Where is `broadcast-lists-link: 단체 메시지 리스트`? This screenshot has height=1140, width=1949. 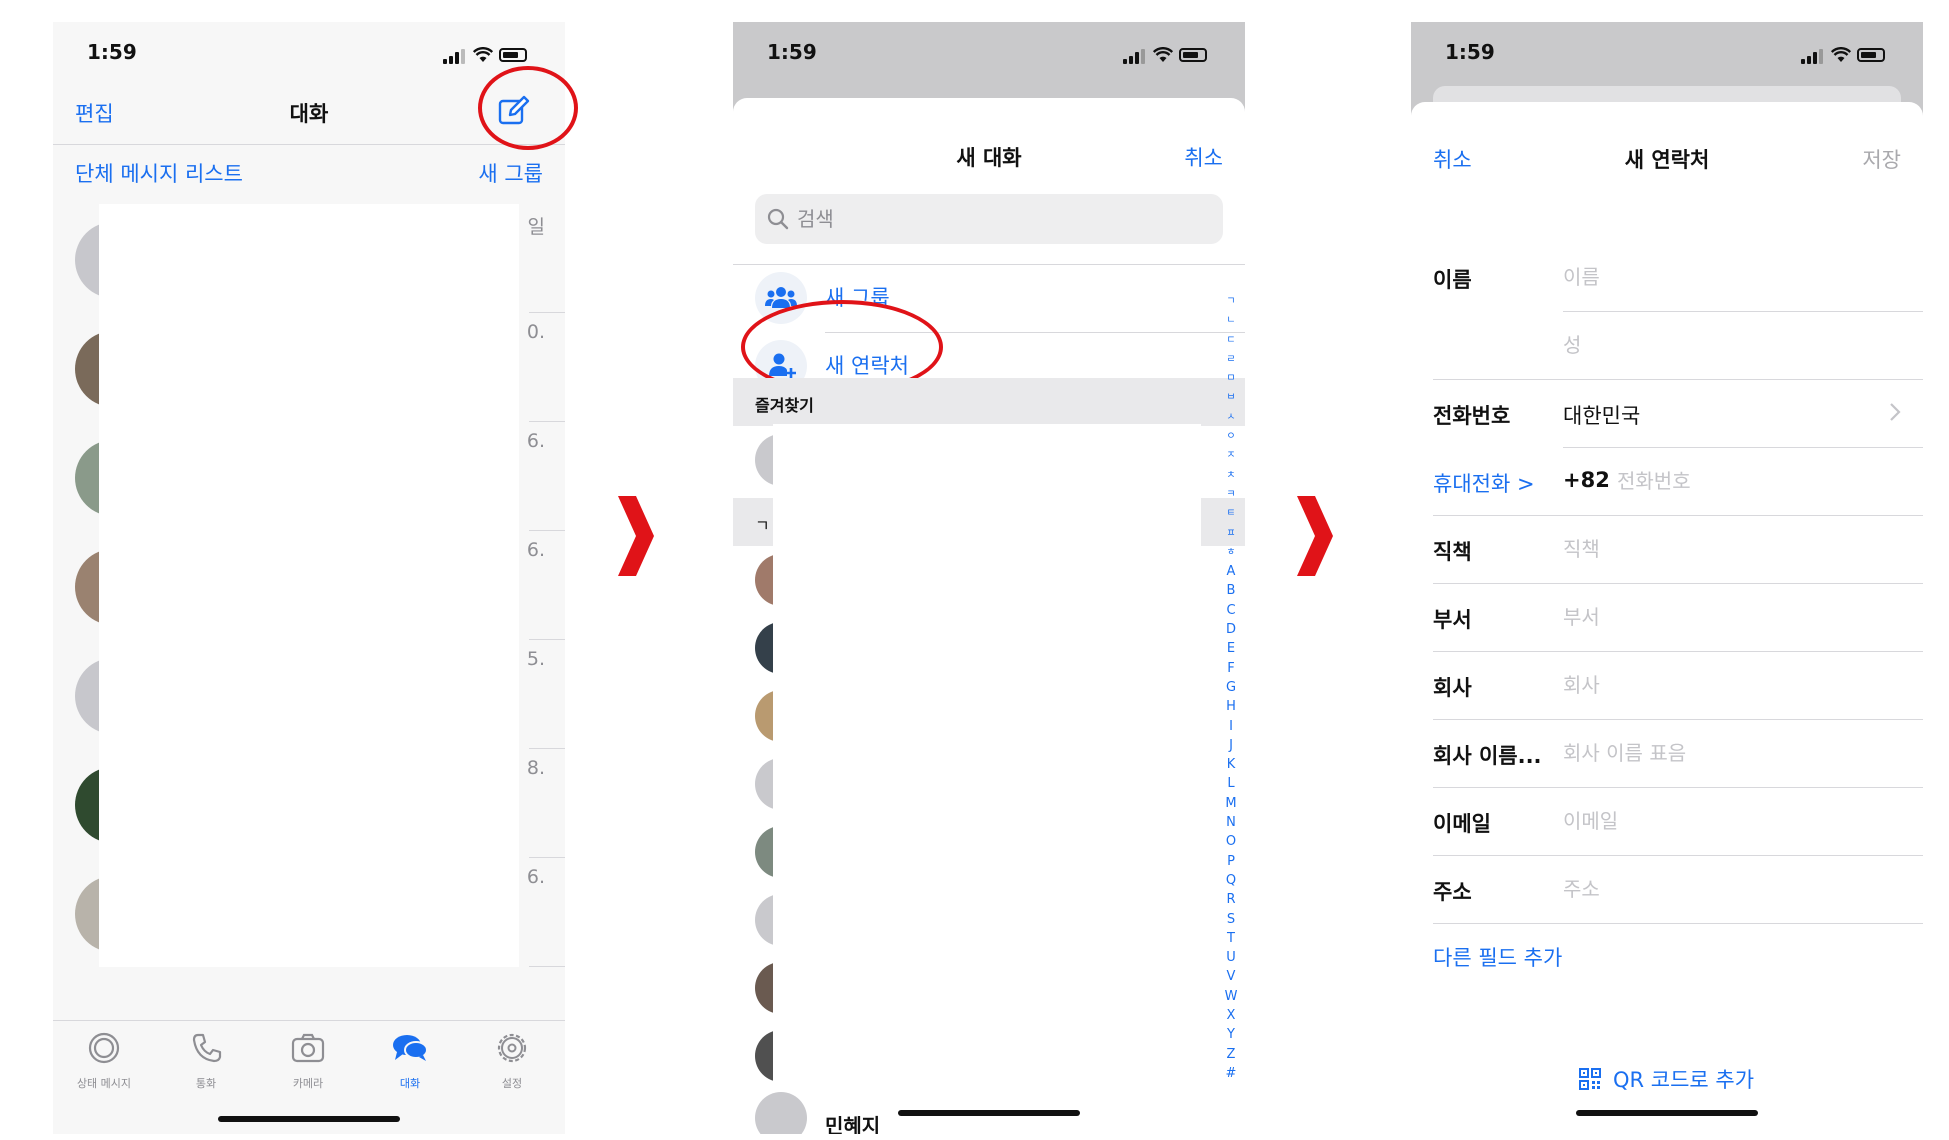
broadcast-lists-link: 단체 메시지 리스트 is located at coordinates (159, 173).